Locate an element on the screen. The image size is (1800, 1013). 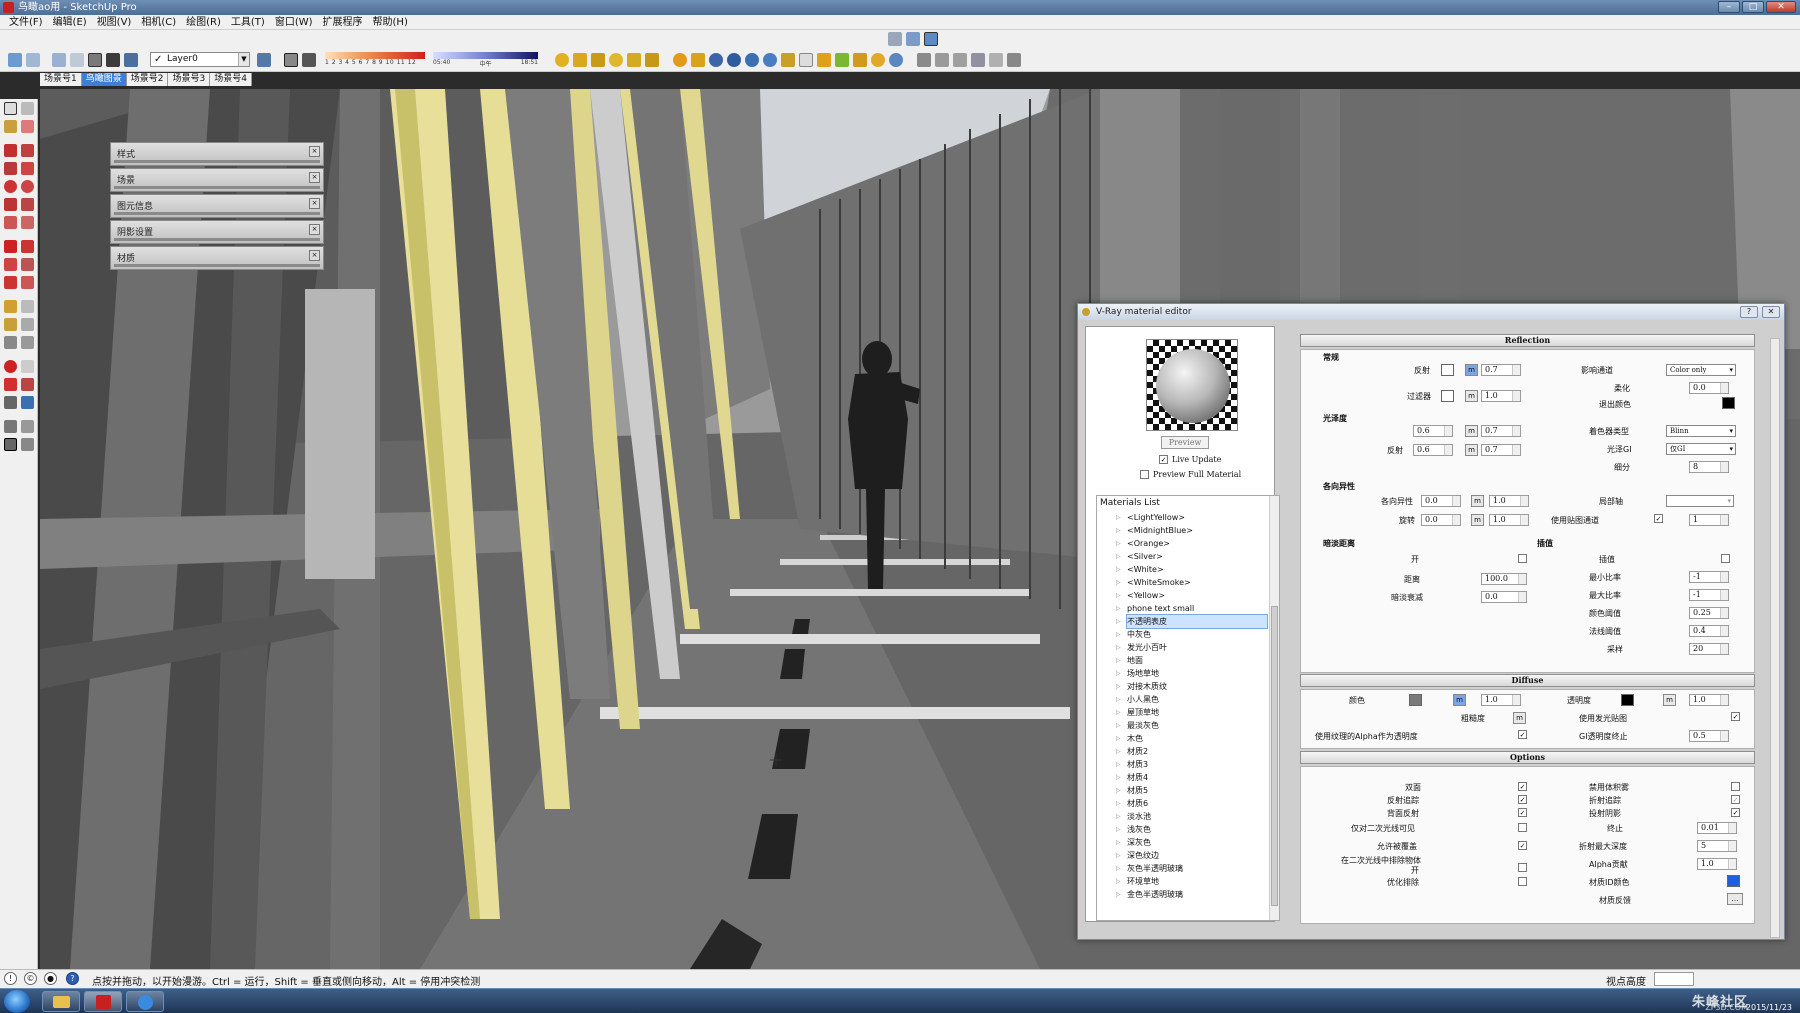
diffuse-color-value: 1.0 is located at coordinates (1501, 700).